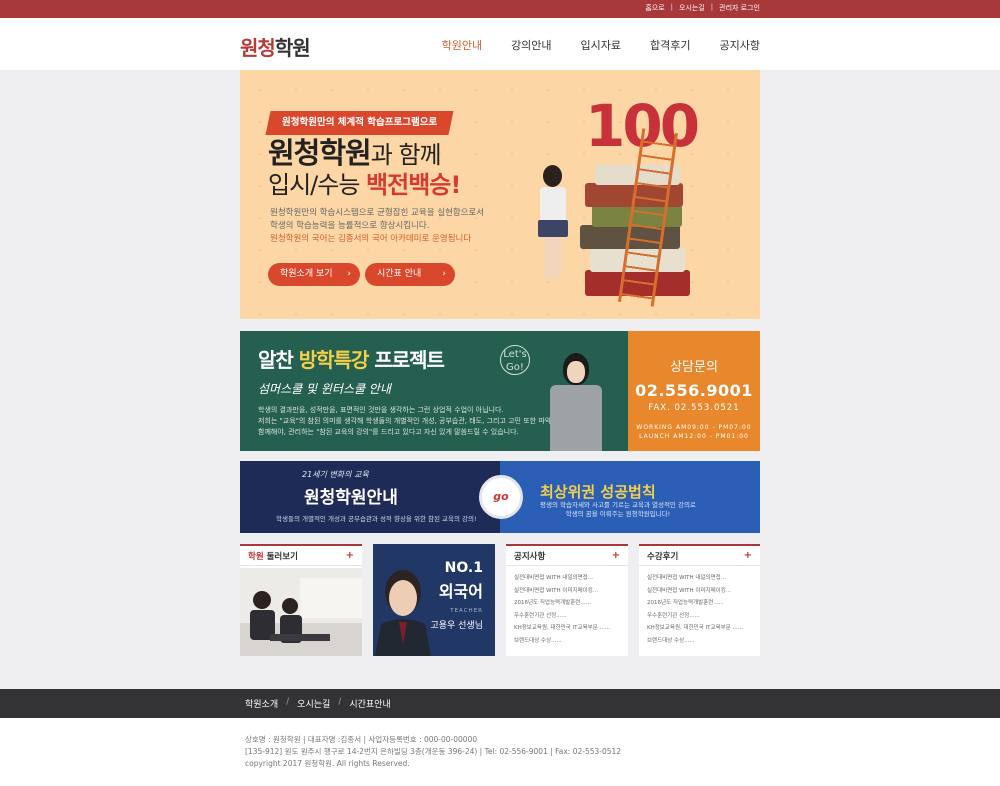 This screenshot has height=786, width=1000. I want to click on logo-accent: 원청, so click(258, 48).